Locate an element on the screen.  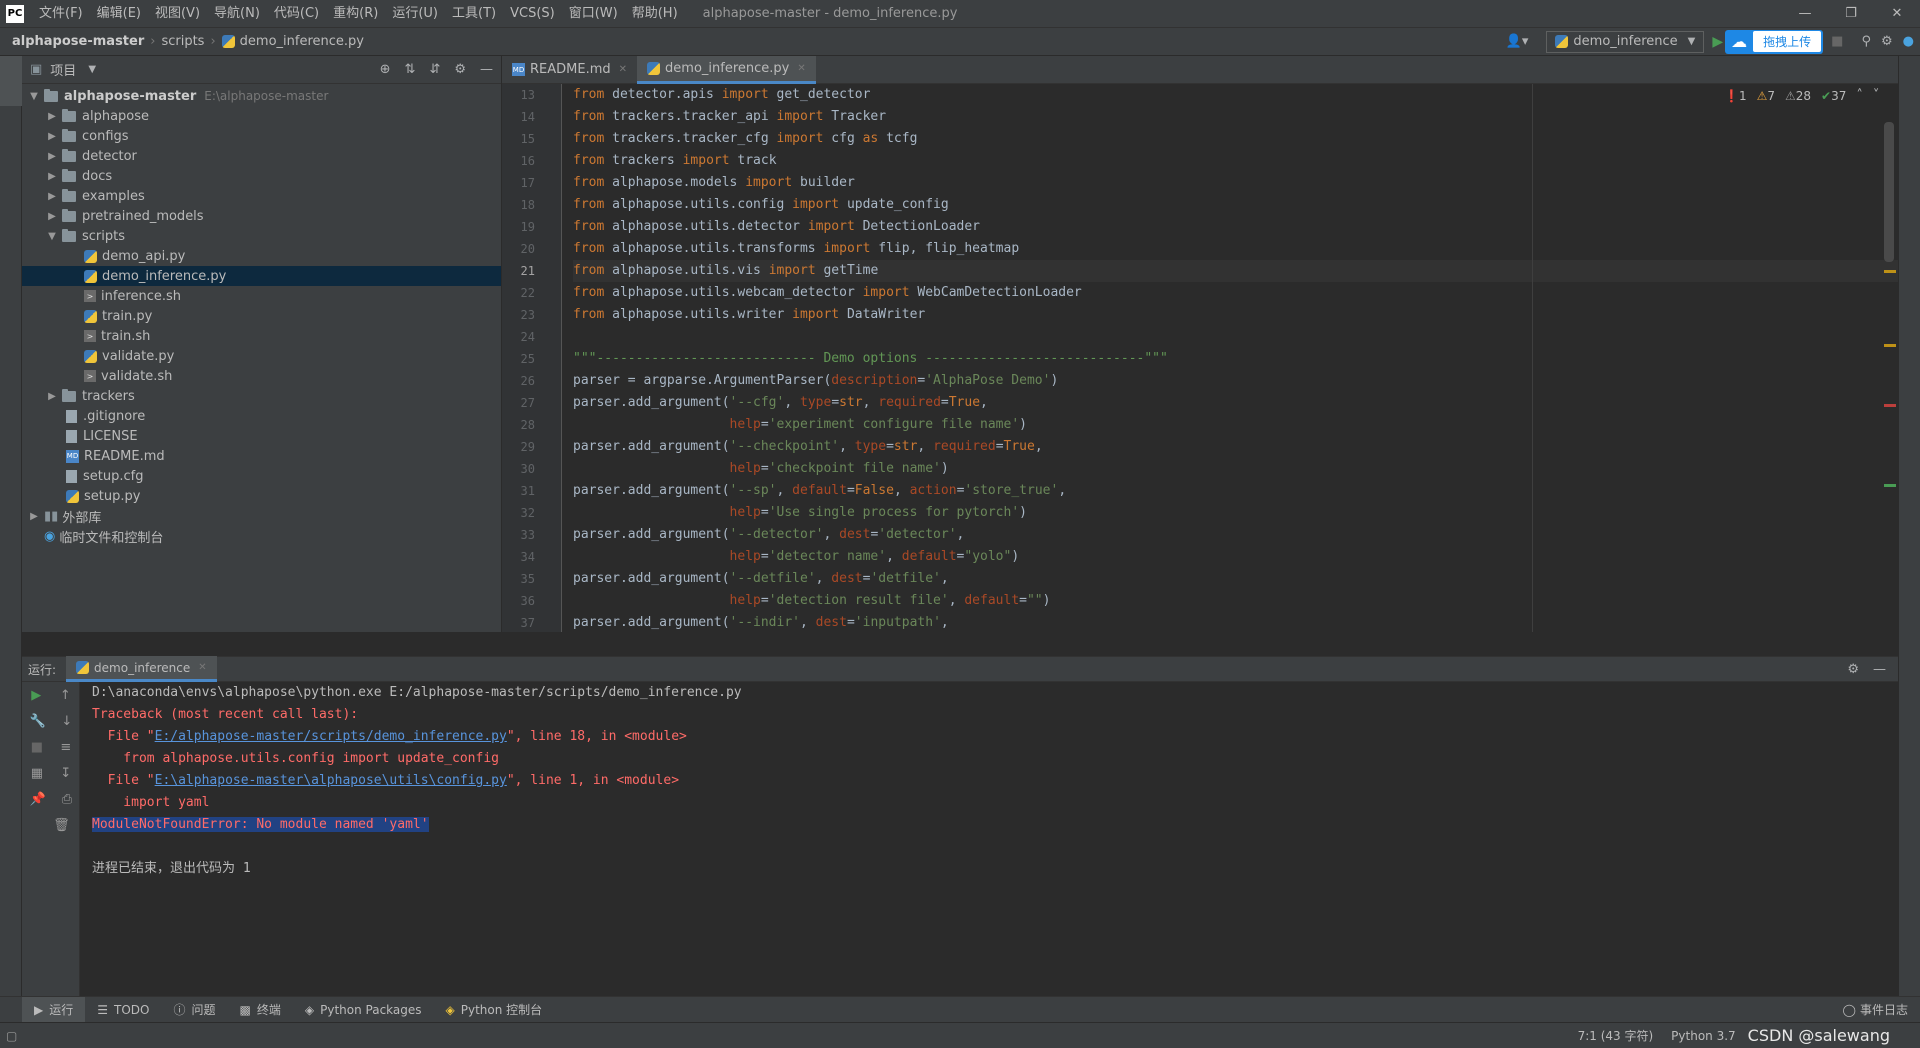
editor-scrollbar is located at coordinates (1889, 192).